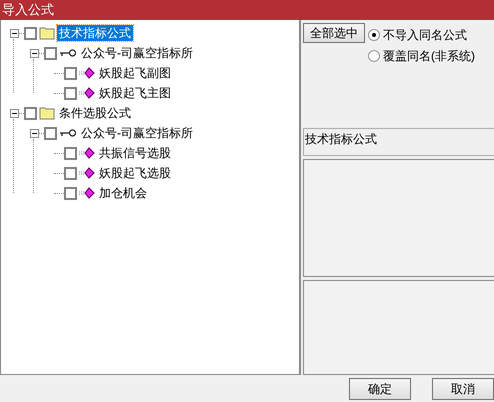 The height and width of the screenshot is (402, 494). Describe the element at coordinates (380, 389) in the screenshot. I see `ok-button: 确定` at that location.